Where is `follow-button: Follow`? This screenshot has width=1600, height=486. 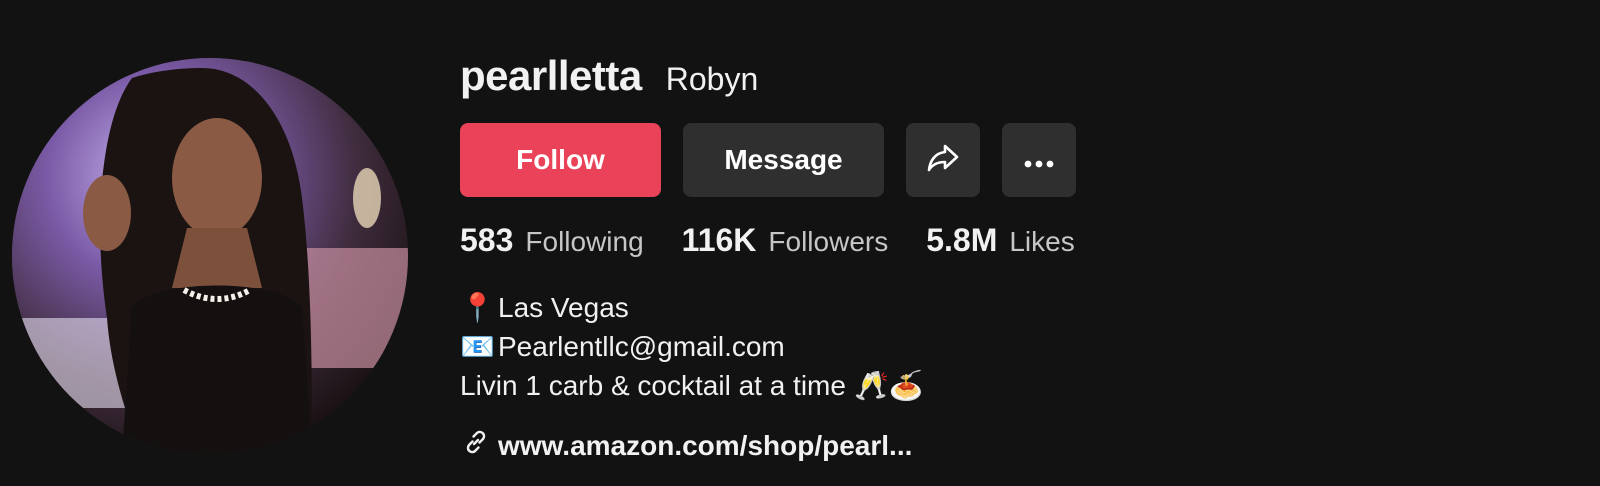 follow-button: Follow is located at coordinates (560, 160).